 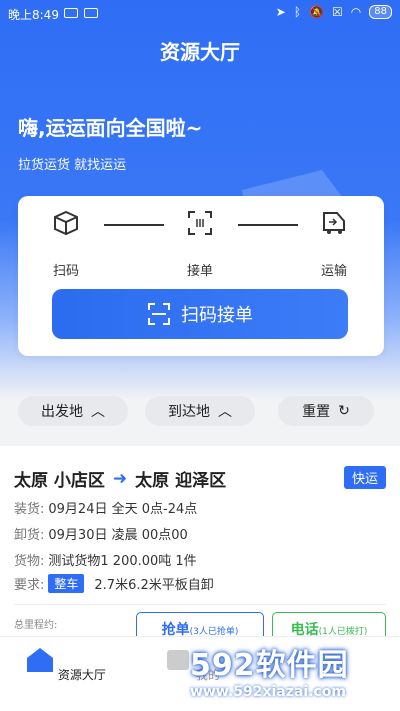 I want to click on unload-row: 卸货: 09月30日 凌晨 00点00, so click(x=101, y=533).